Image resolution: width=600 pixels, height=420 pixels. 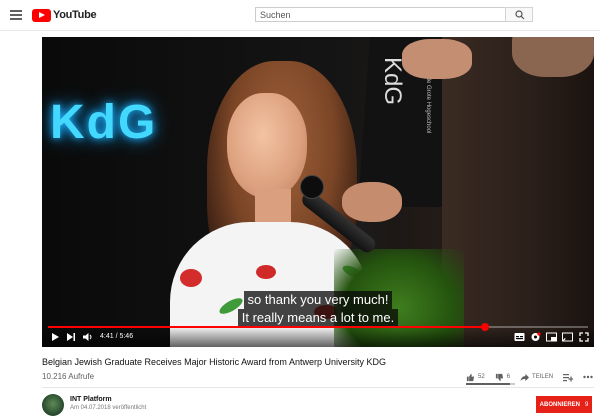 What do you see at coordinates (499, 377) in the screenshot?
I see `thumbs-down-icon` at bounding box center [499, 377].